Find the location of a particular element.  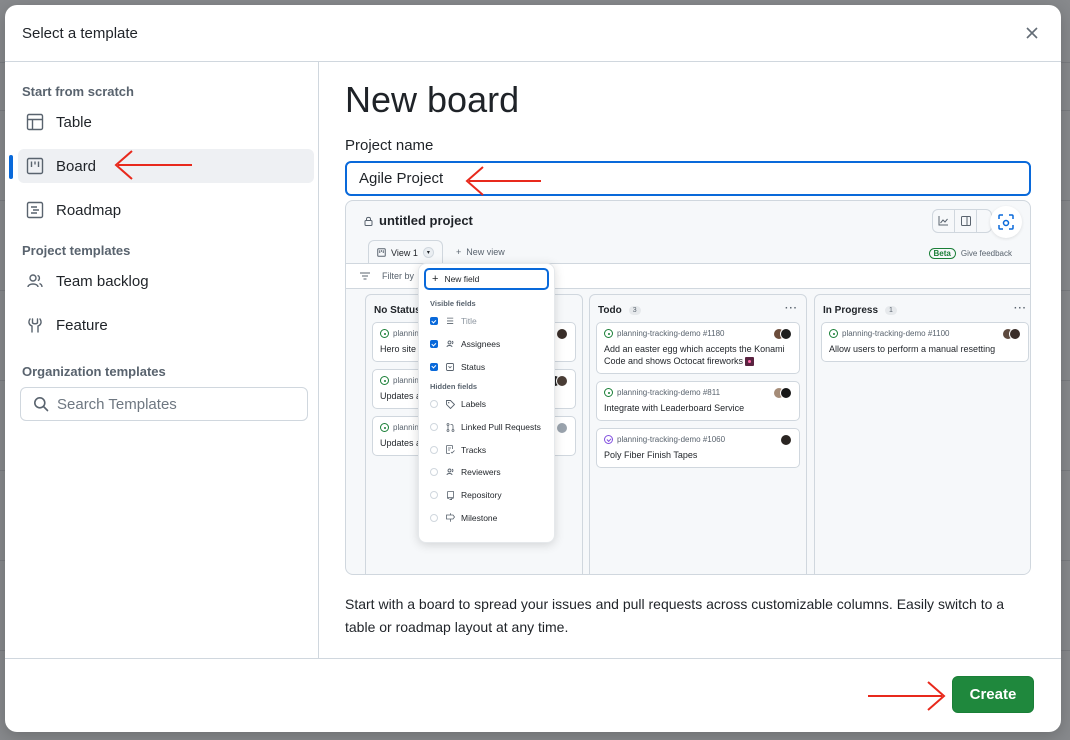

sidebar-item-label: Feature is located at coordinates (82, 325).